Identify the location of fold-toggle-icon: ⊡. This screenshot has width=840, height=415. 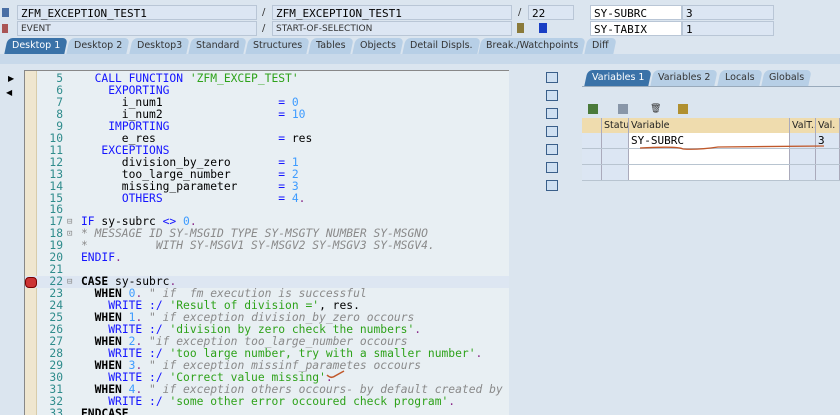
(69, 234).